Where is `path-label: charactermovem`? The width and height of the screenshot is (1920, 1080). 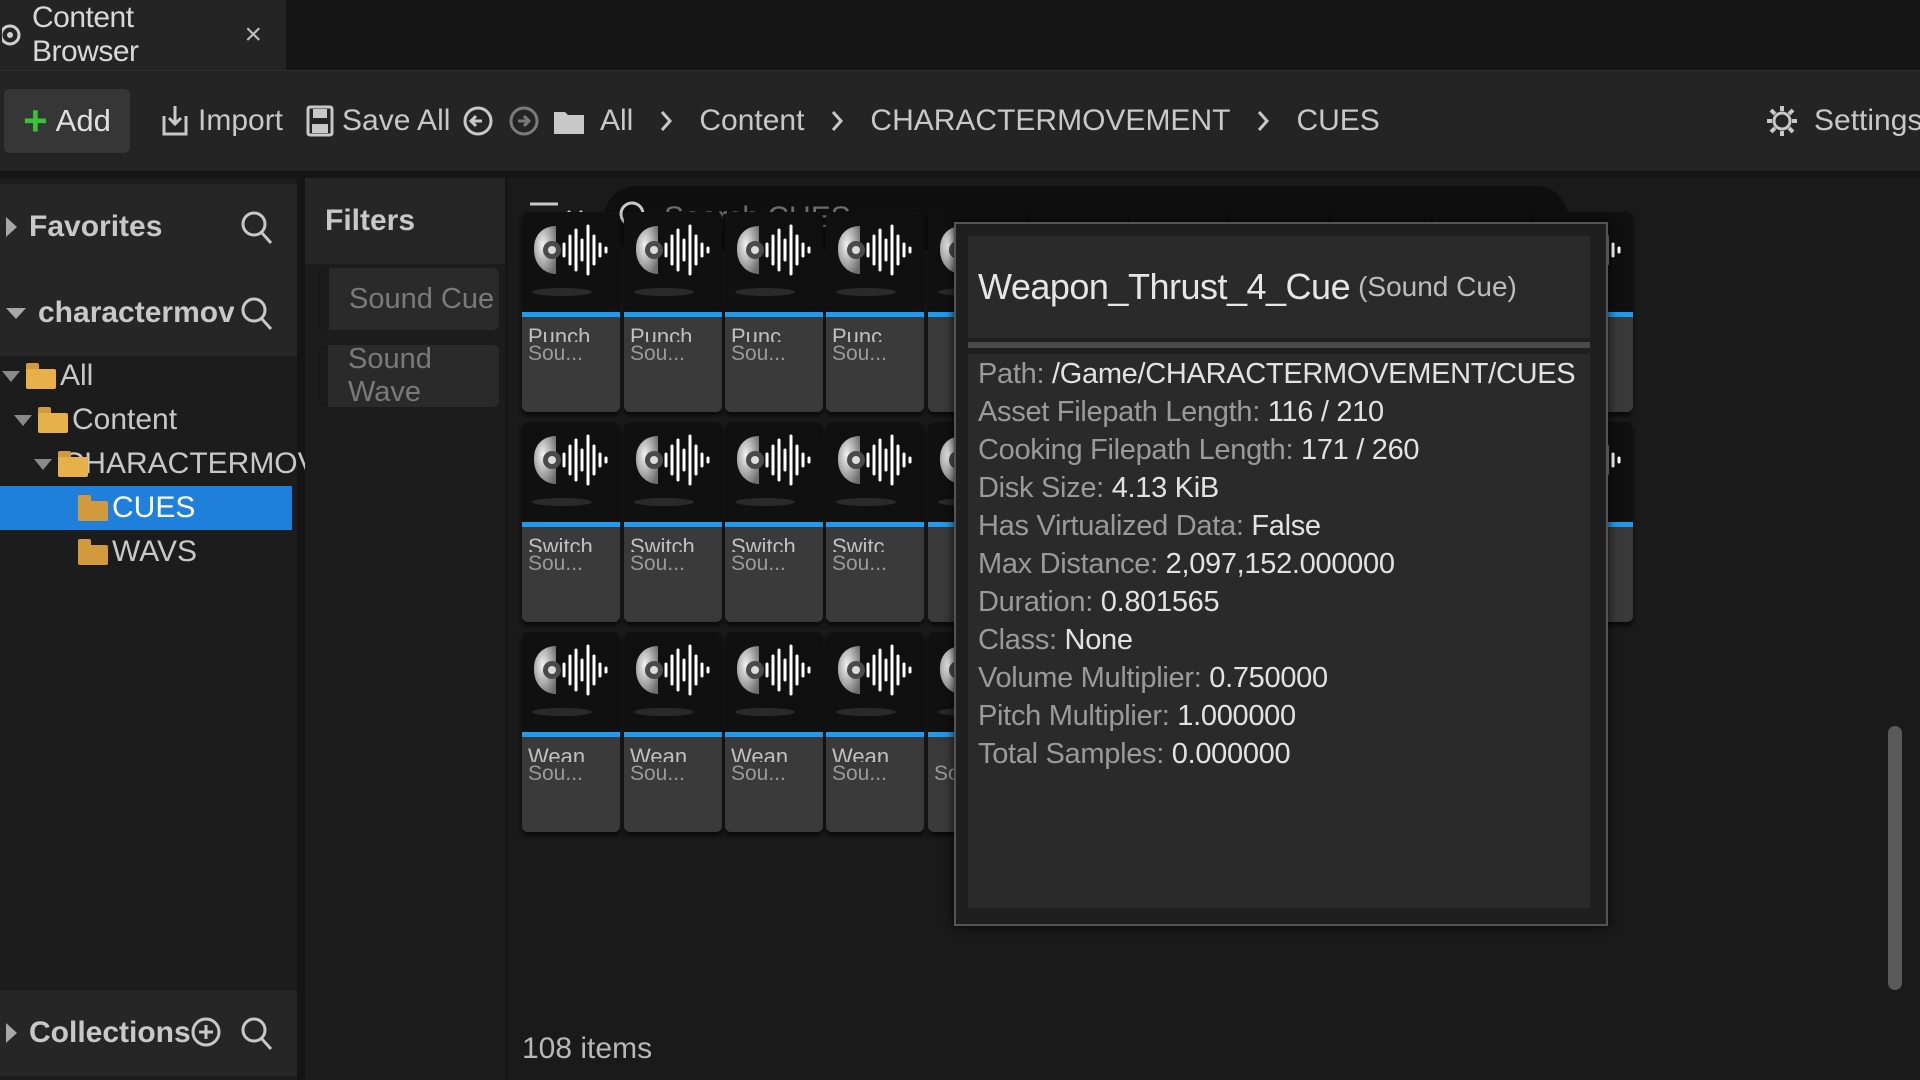 path-label: charactermovem is located at coordinates (136, 312).